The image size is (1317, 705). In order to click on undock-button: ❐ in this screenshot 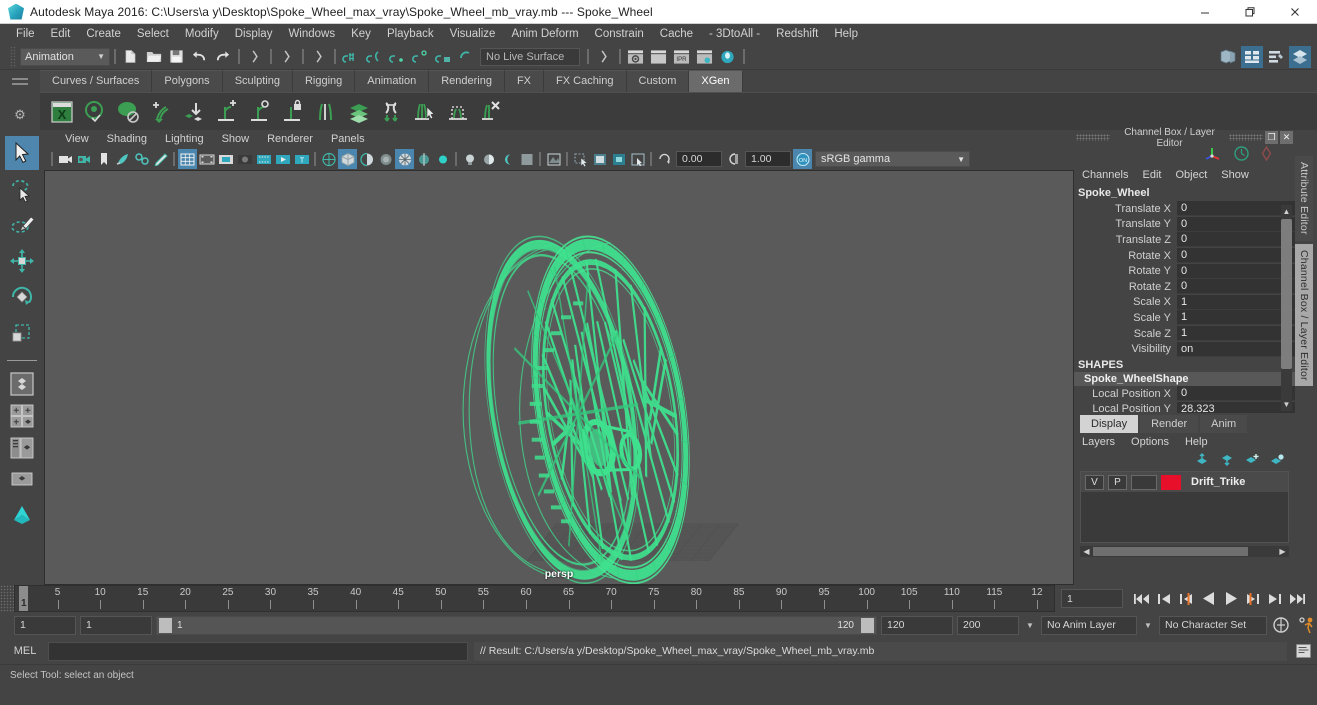, I will do `click(1271, 137)`.